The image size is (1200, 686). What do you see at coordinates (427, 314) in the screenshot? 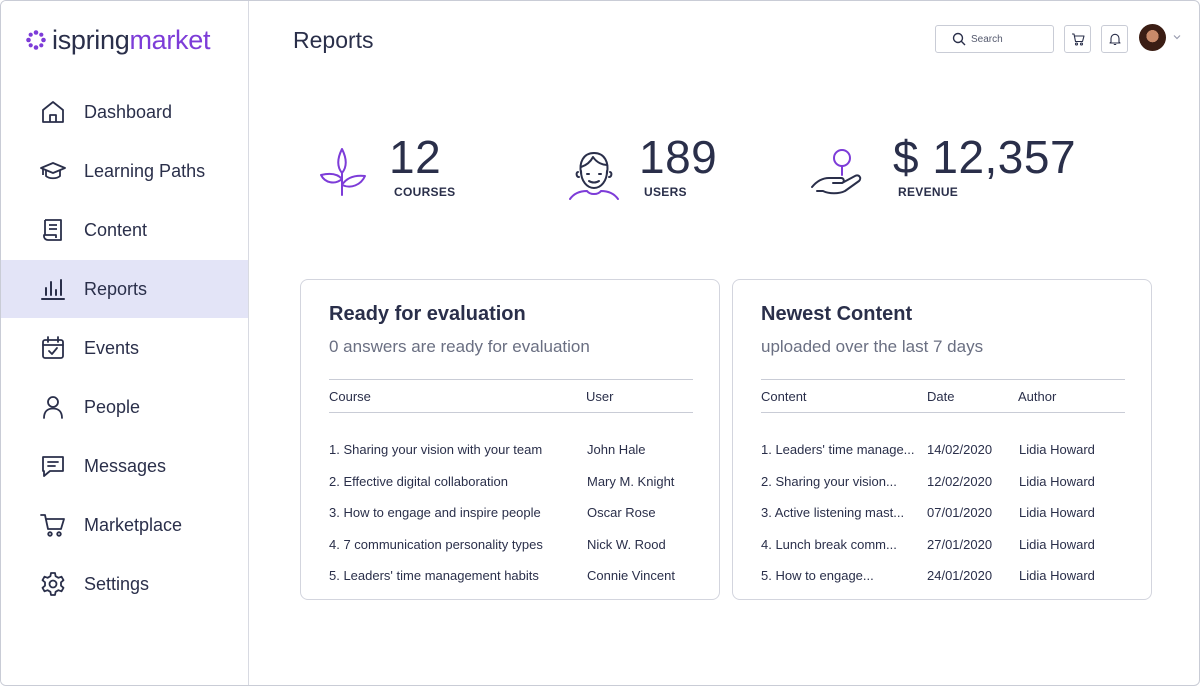
I see `evaluation-title: Ready for evaluation` at bounding box center [427, 314].